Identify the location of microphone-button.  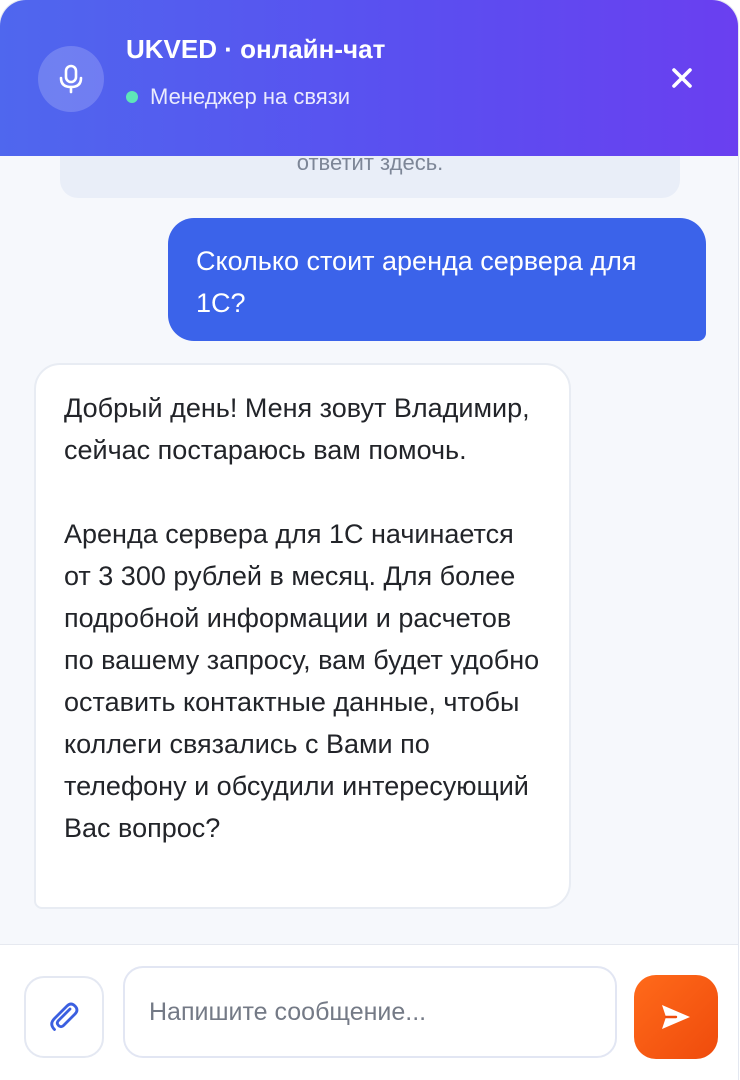
(71, 79).